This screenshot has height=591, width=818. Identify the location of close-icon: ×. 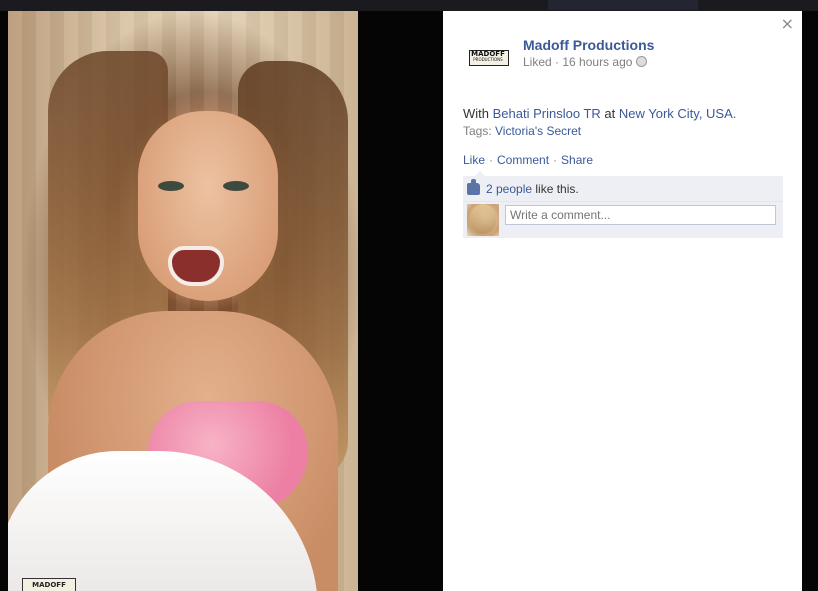
(787, 24).